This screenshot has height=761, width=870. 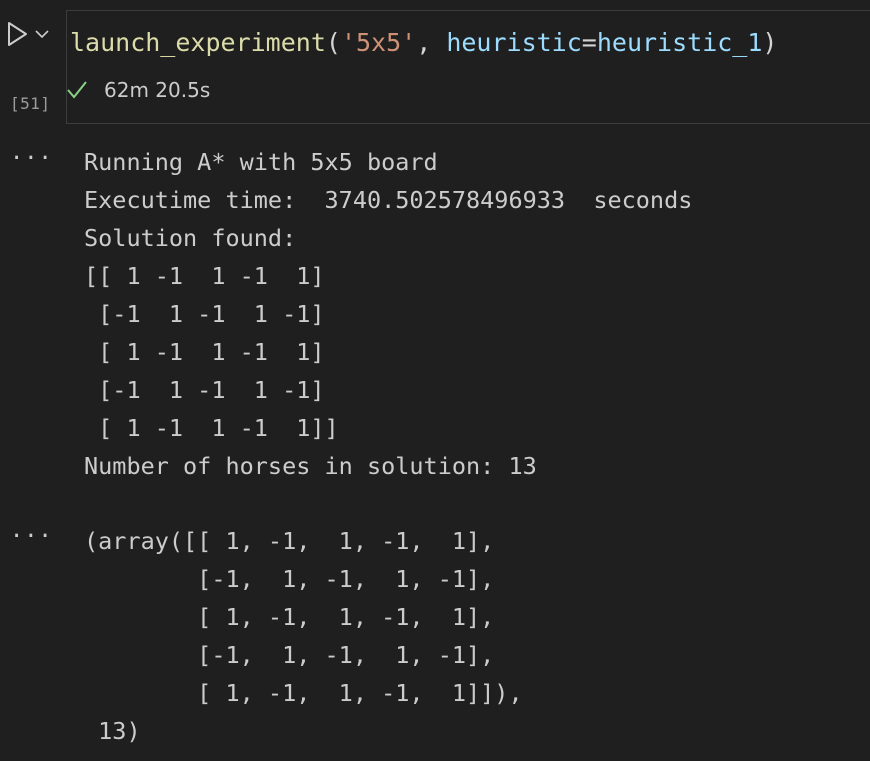 What do you see at coordinates (589, 42) in the screenshot?
I see `code-equals: =` at bounding box center [589, 42].